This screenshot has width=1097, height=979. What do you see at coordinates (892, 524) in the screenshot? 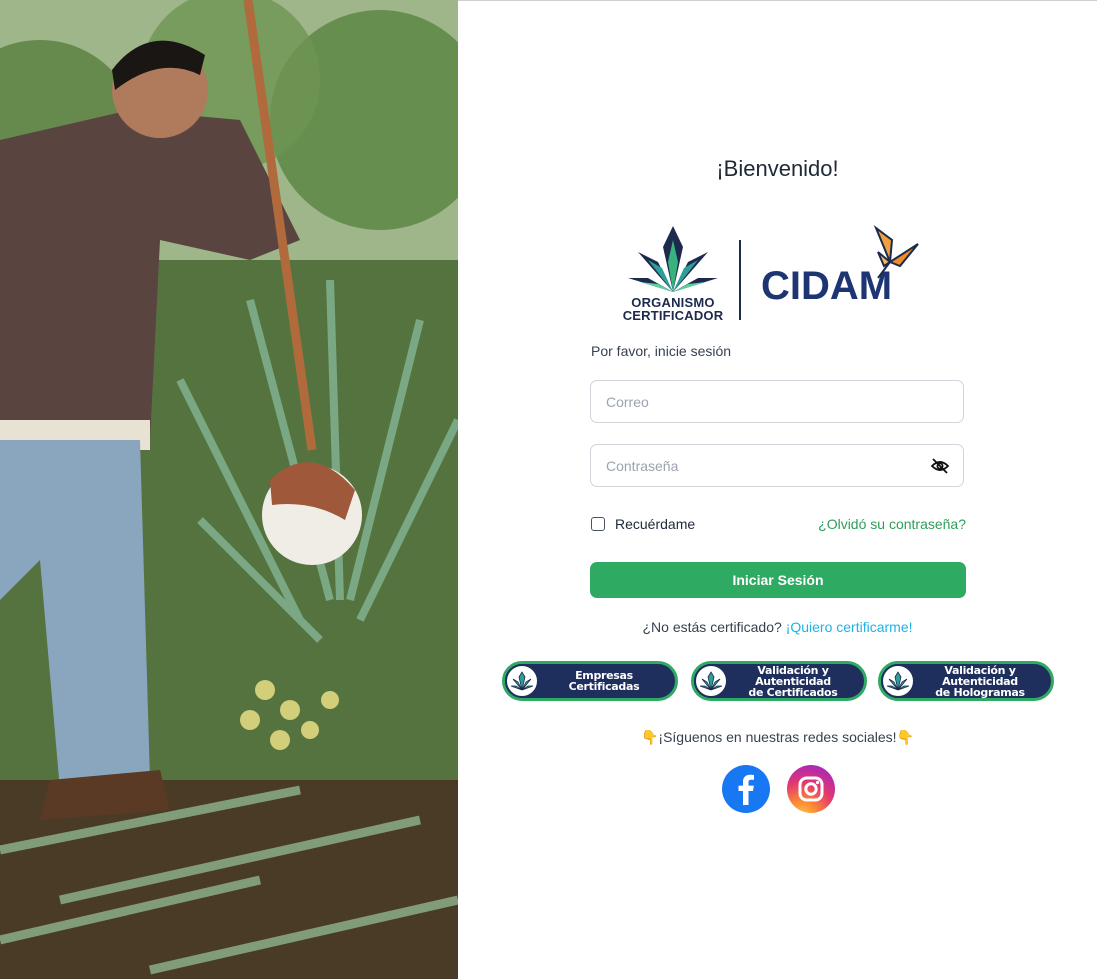
I see `forgot-password-link: ¿Olvidó su contraseña?` at bounding box center [892, 524].